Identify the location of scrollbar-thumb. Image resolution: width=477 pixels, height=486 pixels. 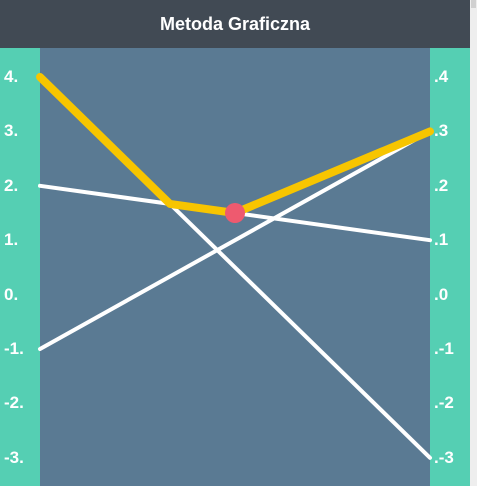
(473, 4).